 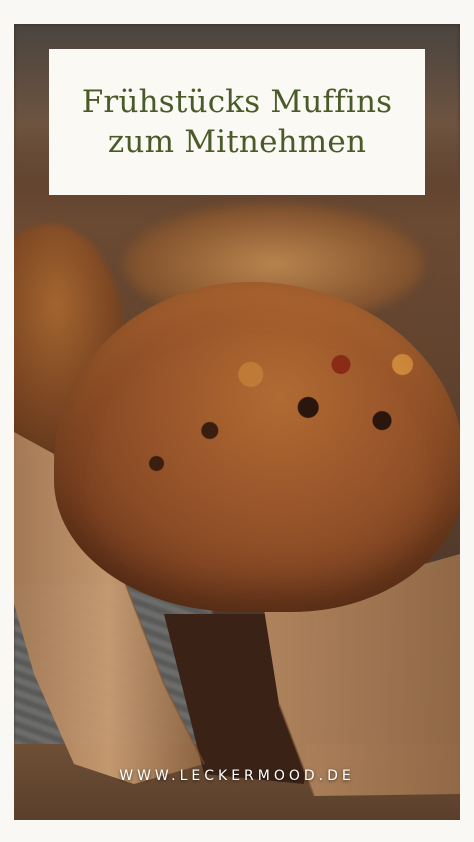 I want to click on website-url: WWW.LECKERMOOD.DE, so click(x=237, y=776).